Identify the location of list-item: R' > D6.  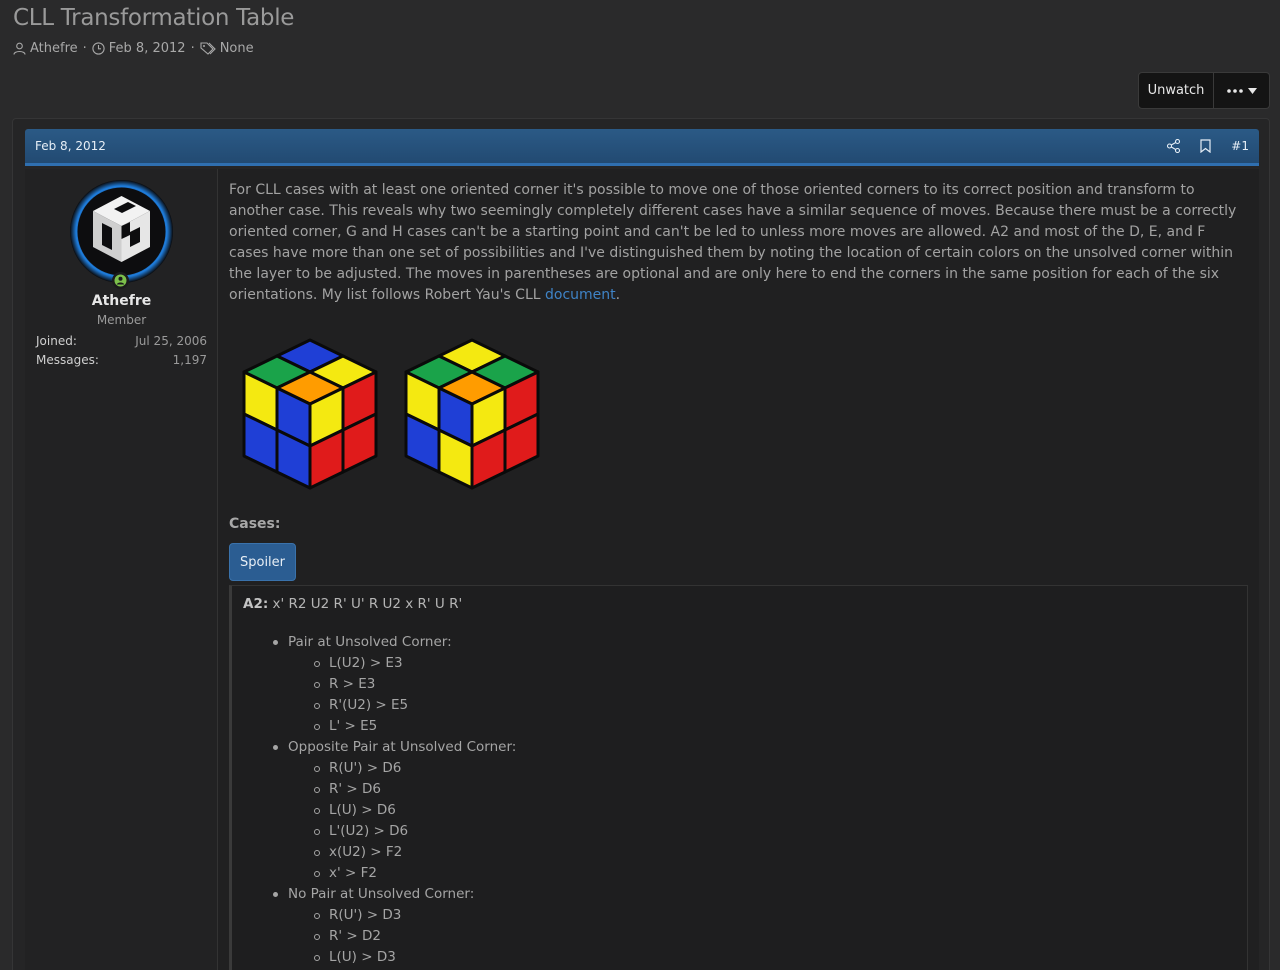
(393, 789).